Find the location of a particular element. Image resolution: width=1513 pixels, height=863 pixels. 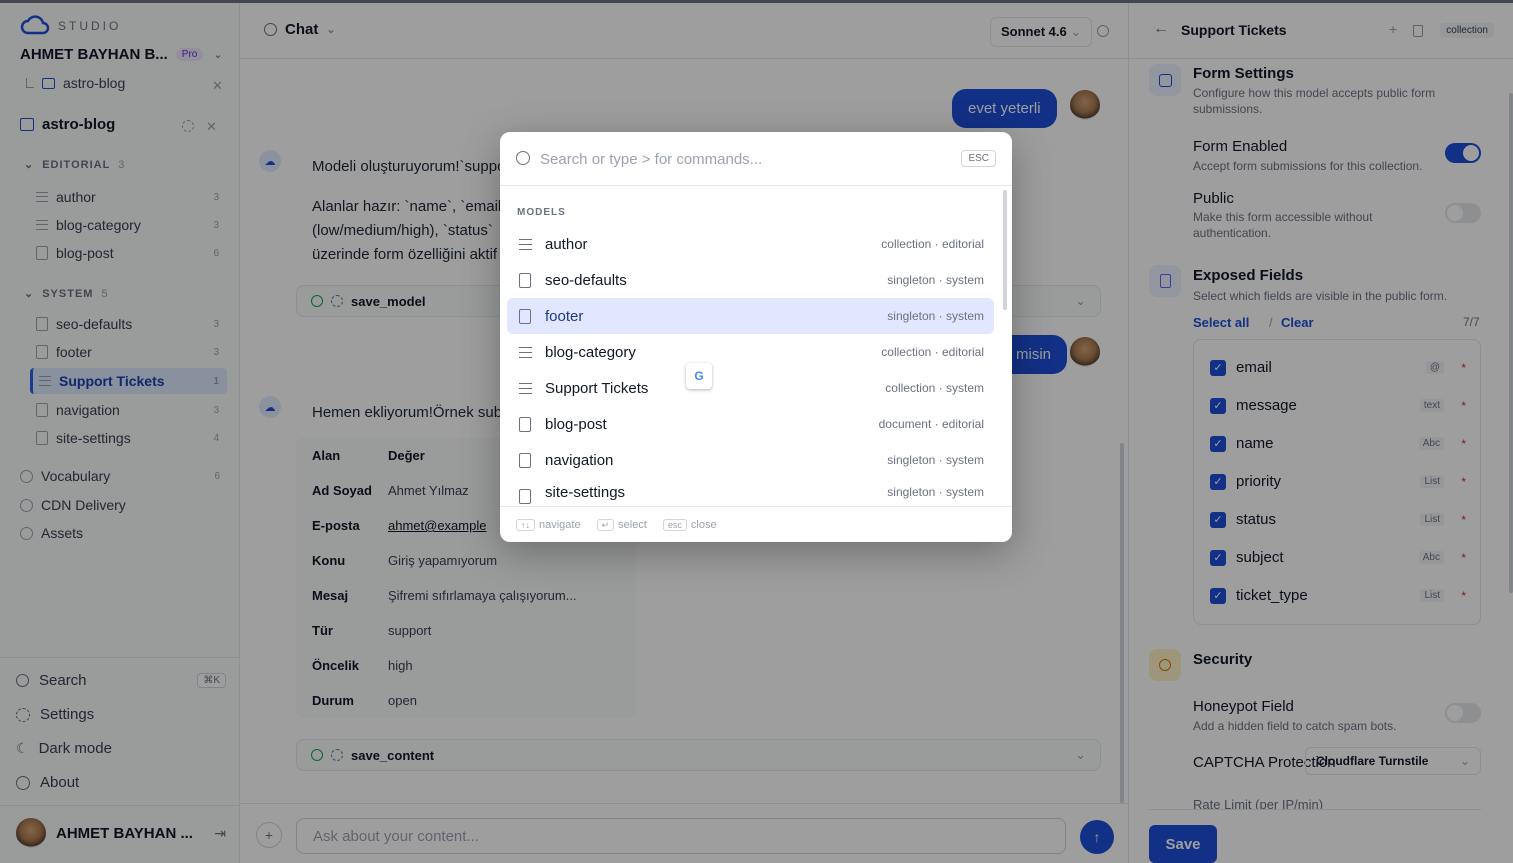

palette-item-blog-post: blog-post document · editorial is located at coordinates (750, 424).